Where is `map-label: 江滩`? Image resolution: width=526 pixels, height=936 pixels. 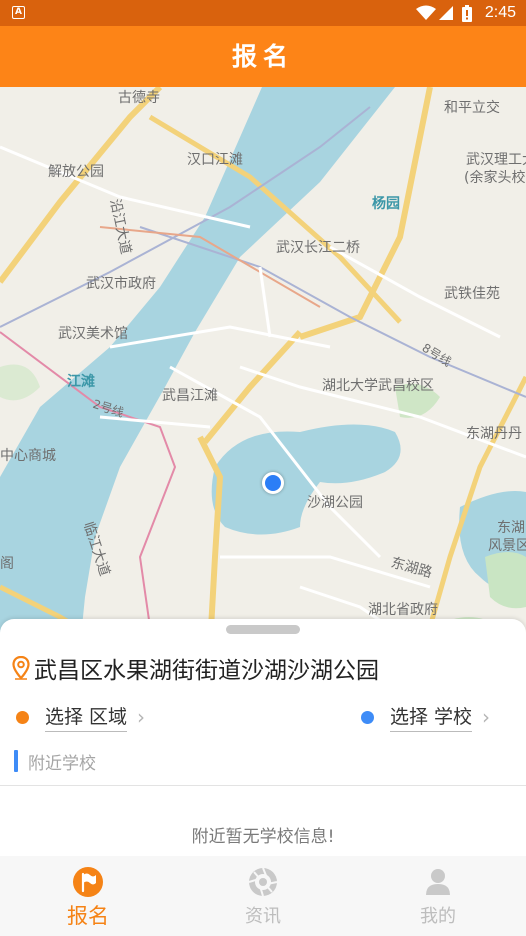 map-label: 江滩 is located at coordinates (81, 382).